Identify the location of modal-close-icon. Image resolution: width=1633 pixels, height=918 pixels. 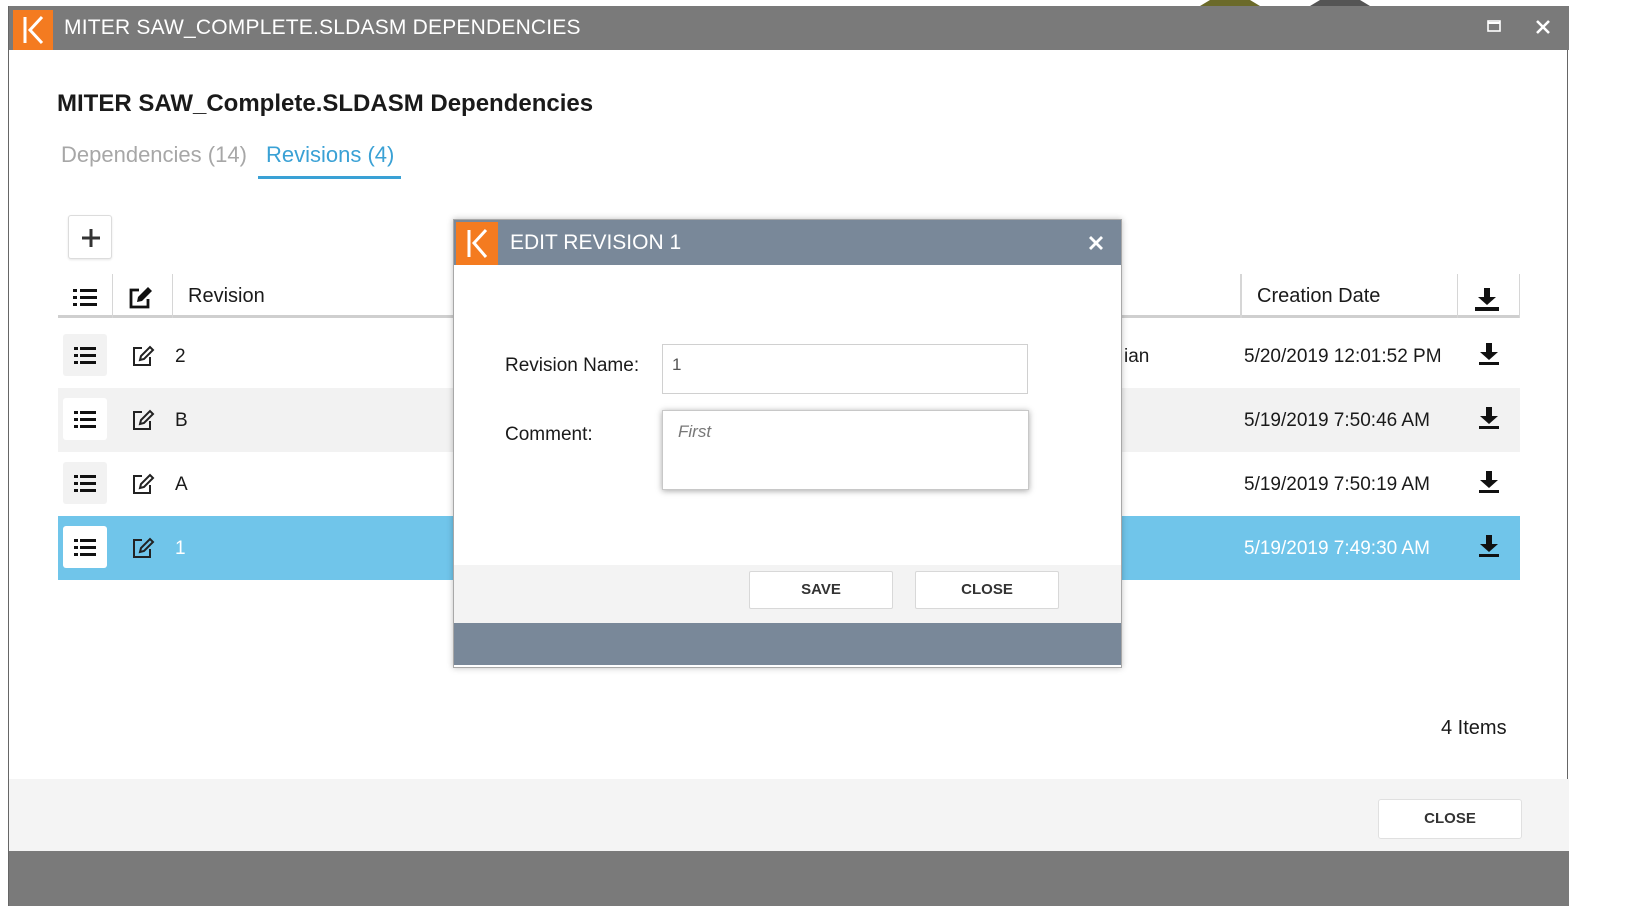
(1096, 243).